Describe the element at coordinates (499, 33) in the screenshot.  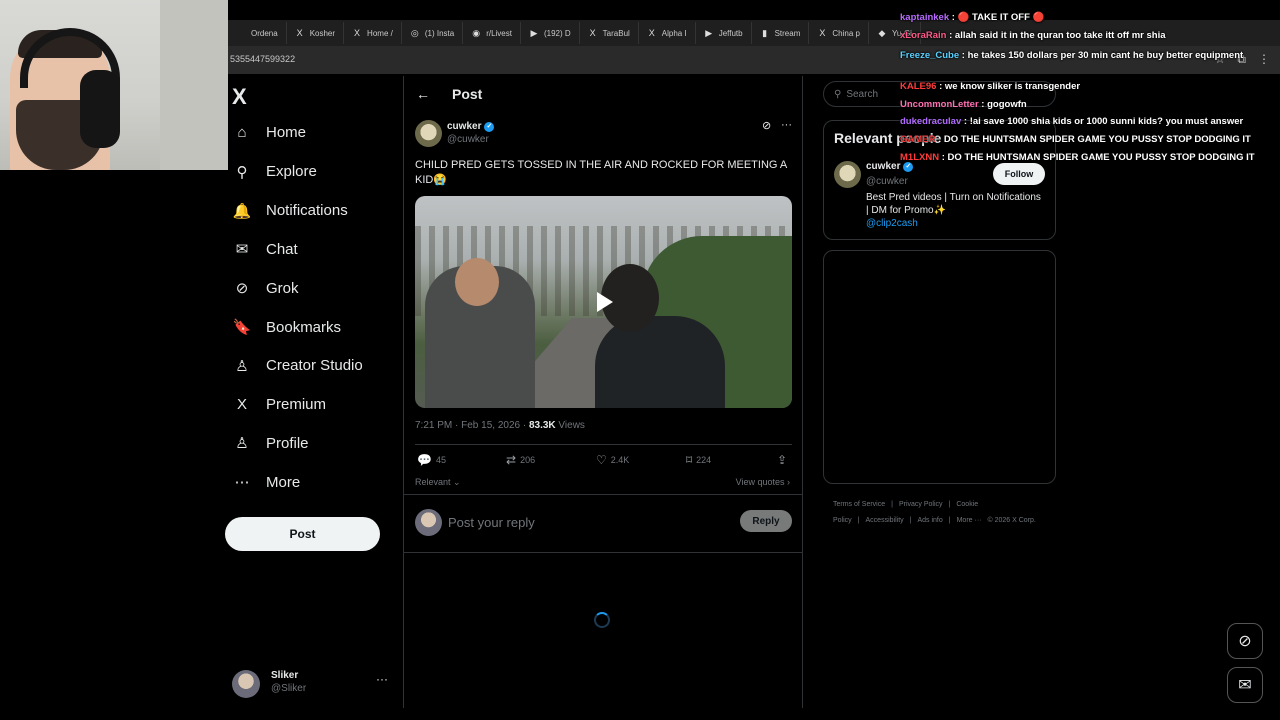
I see `tab-label: r/Livest` at that location.